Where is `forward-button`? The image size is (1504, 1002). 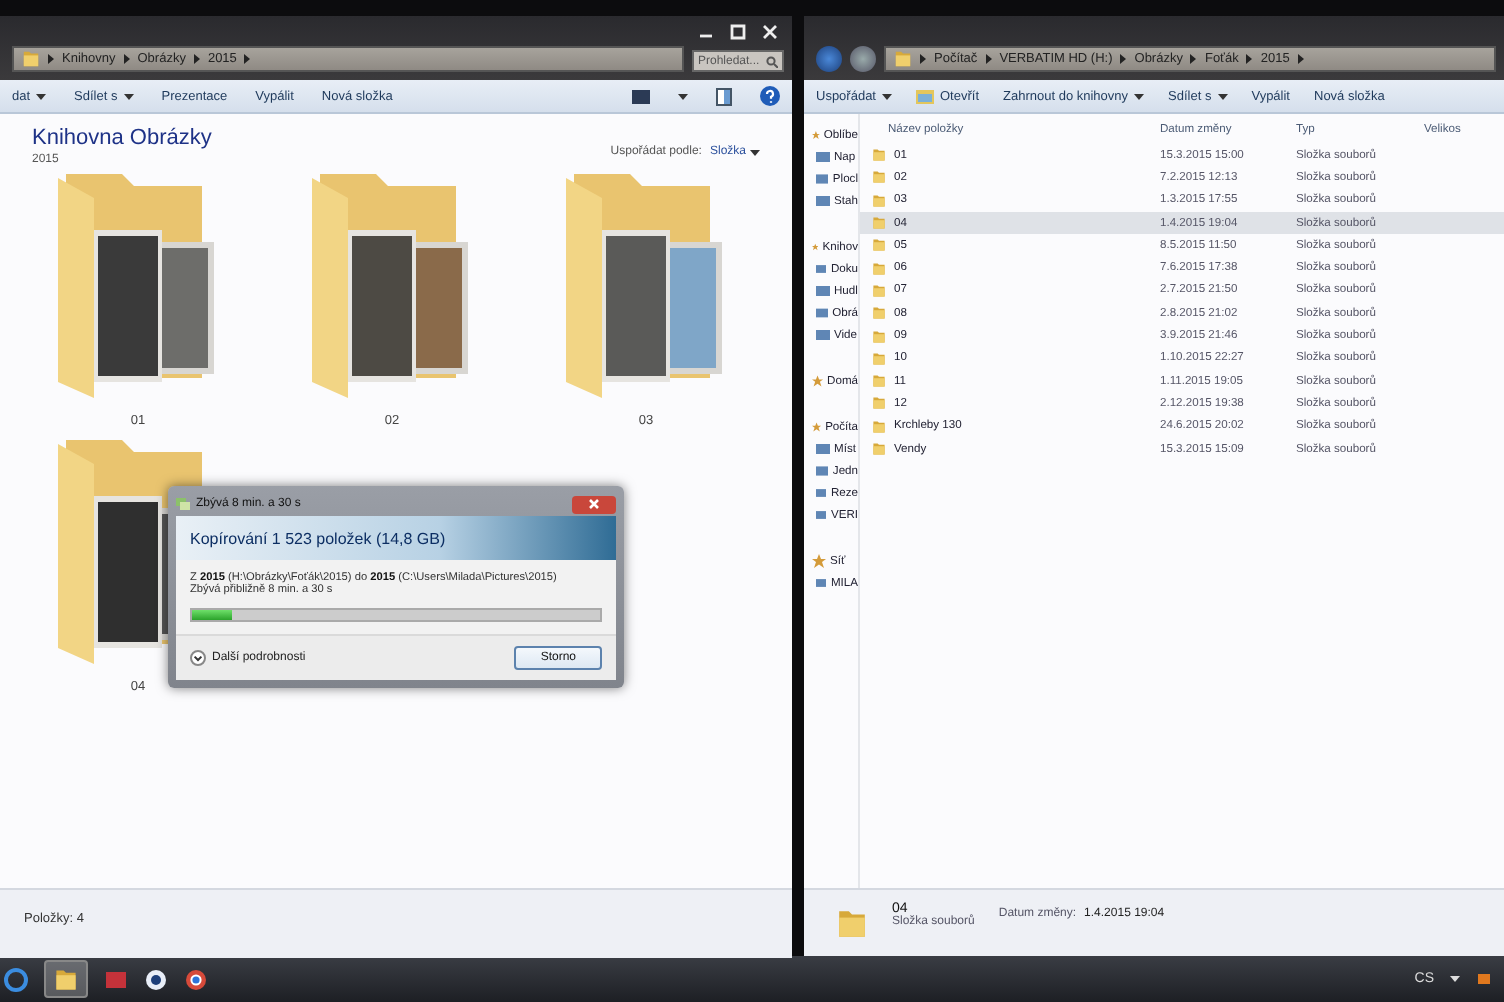
forward-button is located at coordinates (863, 59).